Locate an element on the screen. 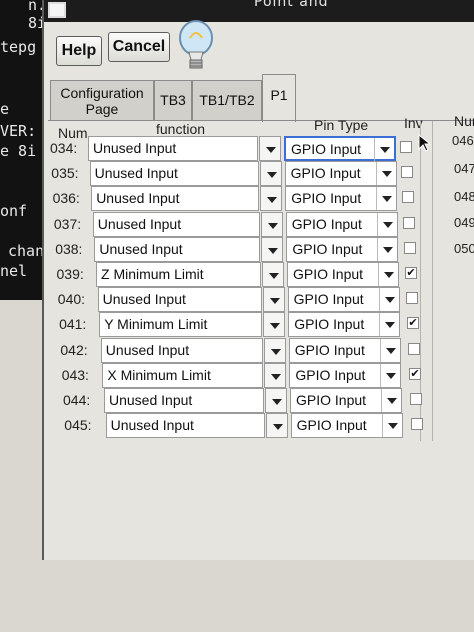 Image resolution: width=474 pixels, height=632 pixels. terminal-line: nel is located at coordinates (14, 271).